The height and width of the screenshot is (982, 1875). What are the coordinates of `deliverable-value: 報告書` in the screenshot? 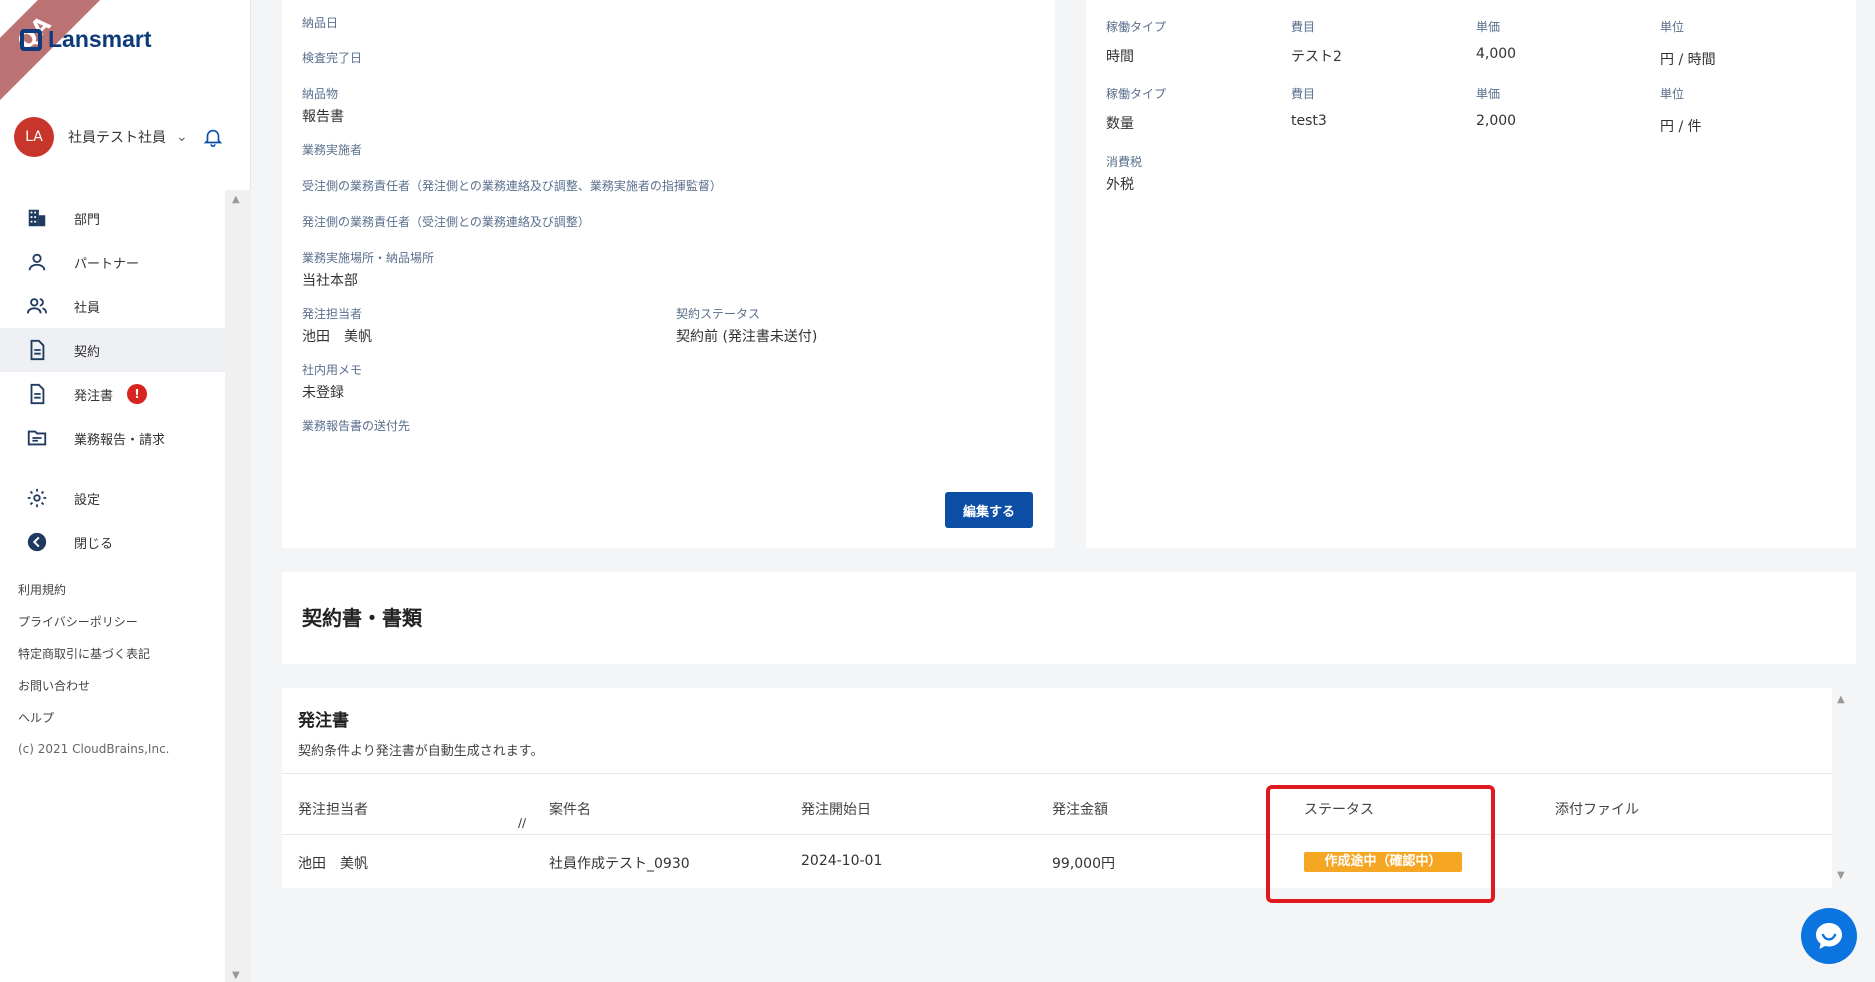 It's located at (323, 117).